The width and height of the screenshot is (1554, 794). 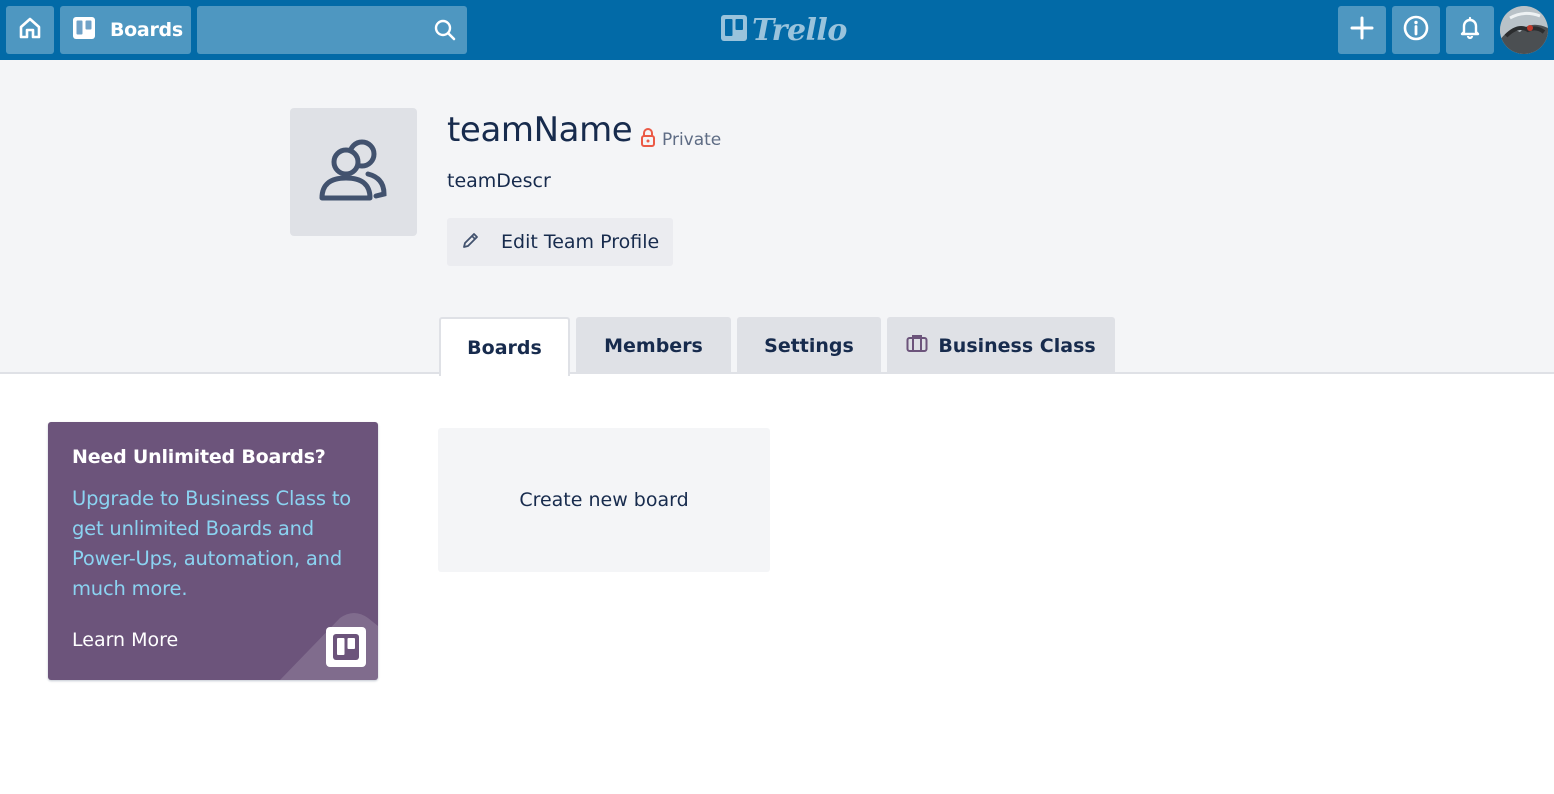 I want to click on create-board-label: Create new board, so click(x=604, y=500).